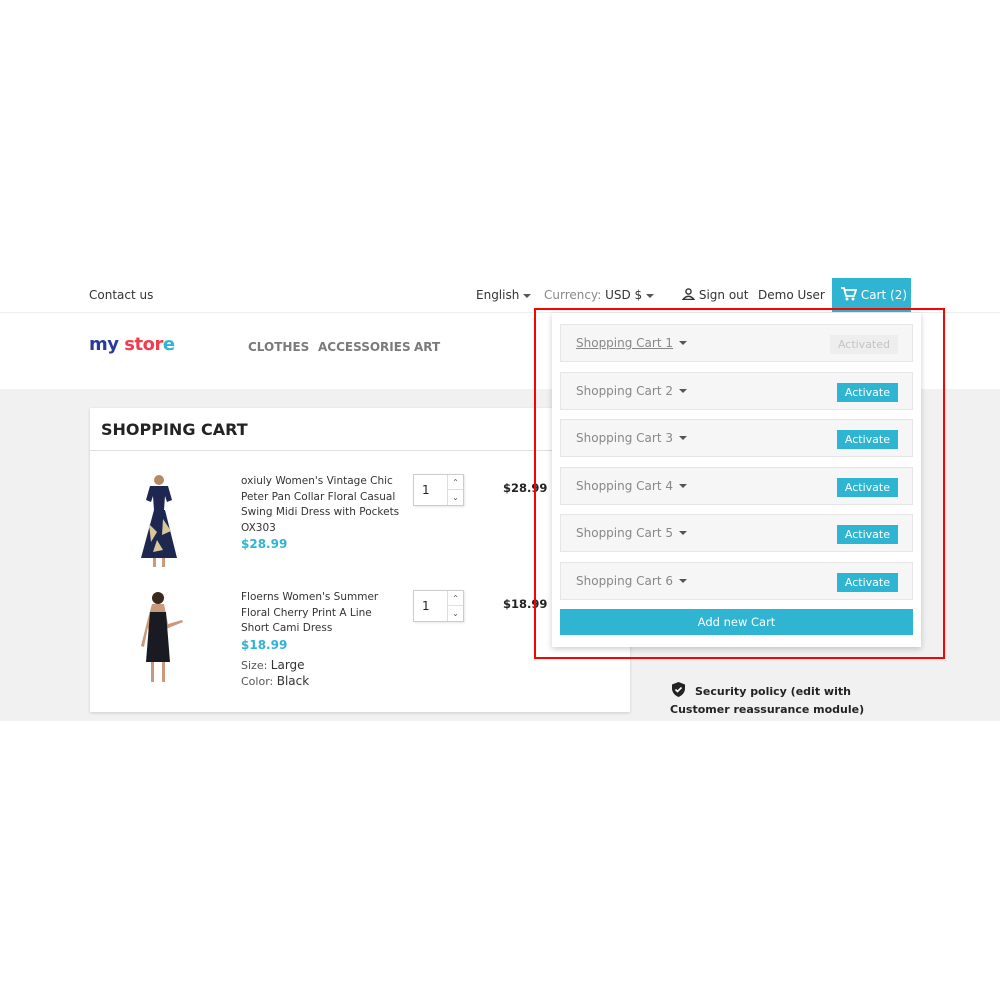  What do you see at coordinates (739, 483) in the screenshot?
I see `highlight-box` at bounding box center [739, 483].